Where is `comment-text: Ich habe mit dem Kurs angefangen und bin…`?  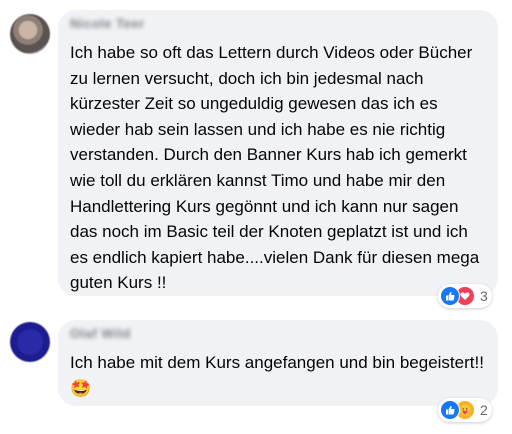 comment-text: Ich habe mit dem Kurs angefangen und bin… is located at coordinates (277, 362).